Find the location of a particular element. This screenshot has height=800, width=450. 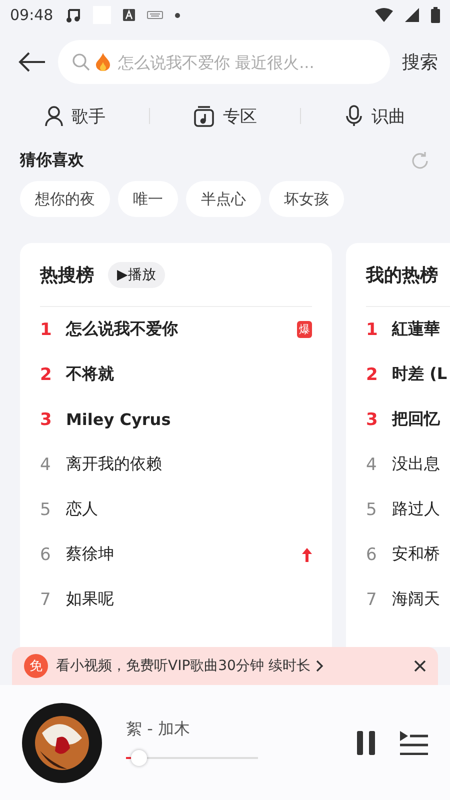

song-title: 蔡徐坤 is located at coordinates (177, 554).